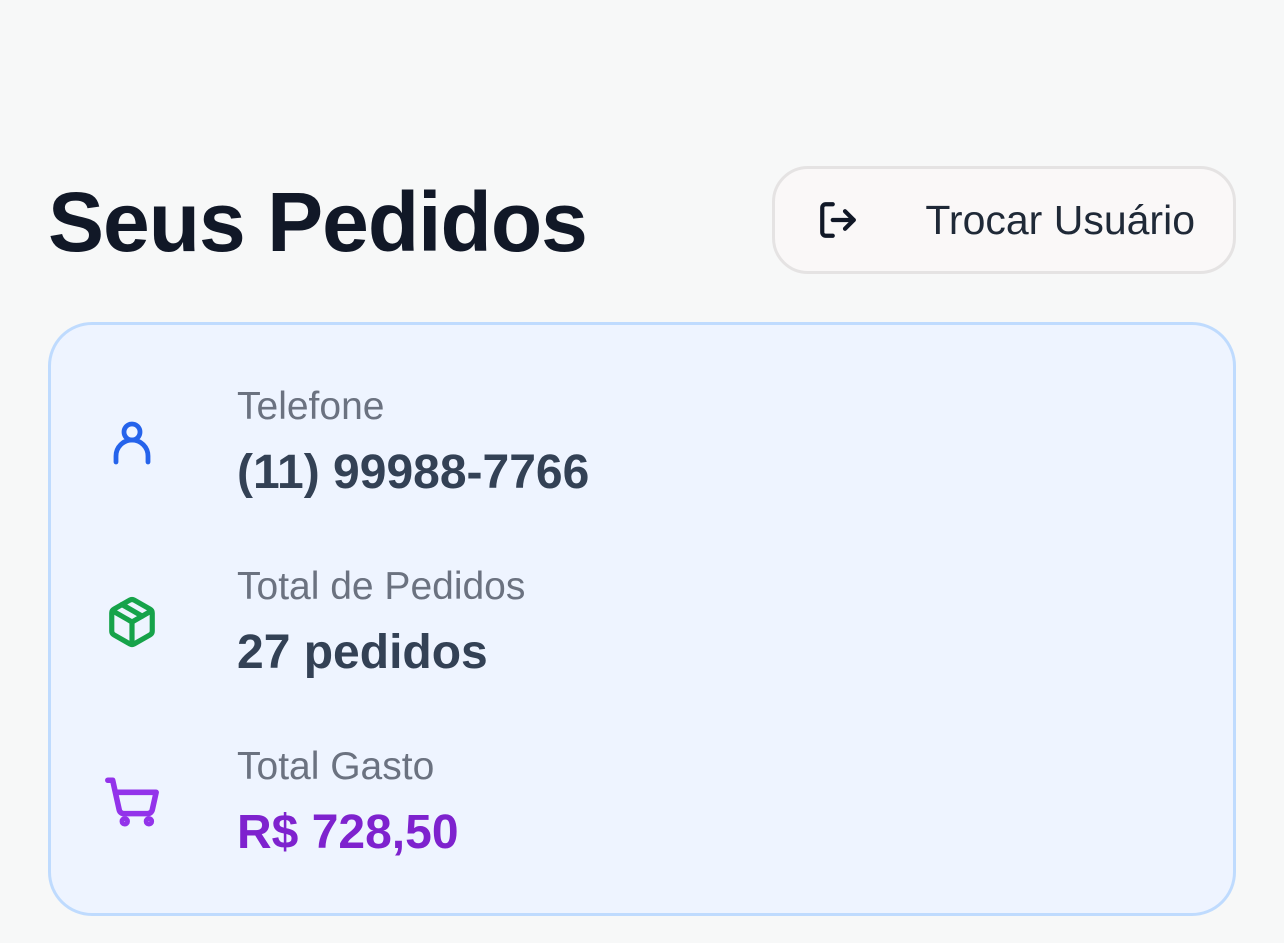  I want to click on orders-summary-text: Total de Pedidos 27 pedidos, so click(381, 622).